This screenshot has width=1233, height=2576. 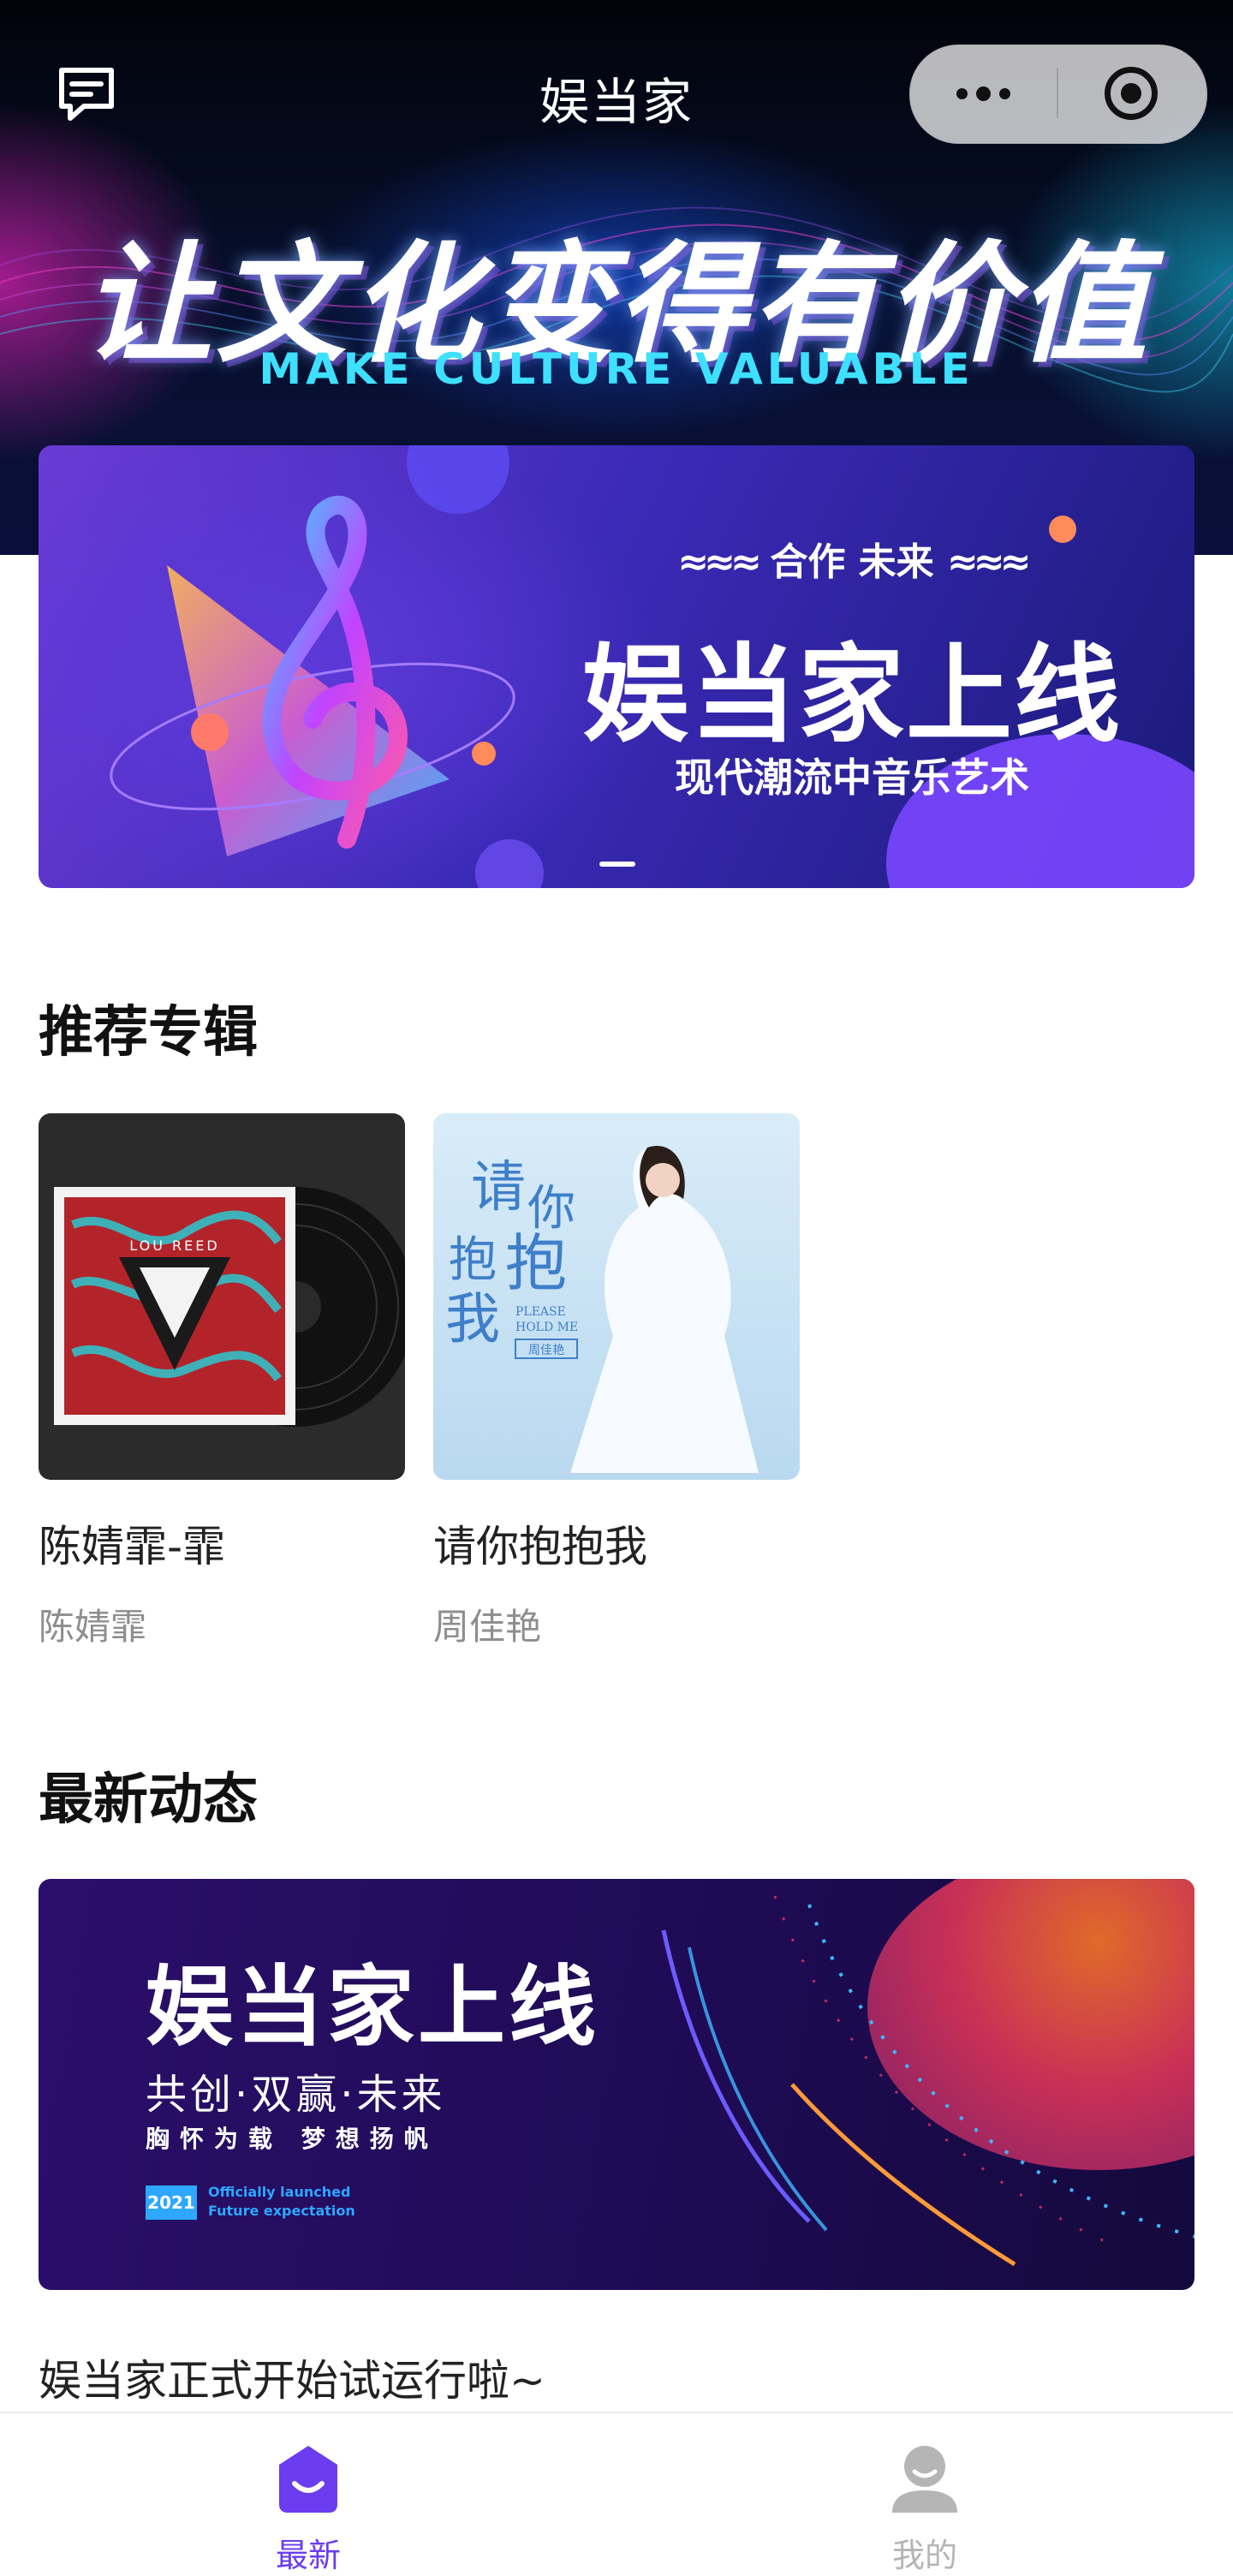 I want to click on album-card: 请 你 抱 抱 我 PLEASE HOLD ME 周佳艳 请你抱抱我 周佳艳, so click(x=616, y=1381).